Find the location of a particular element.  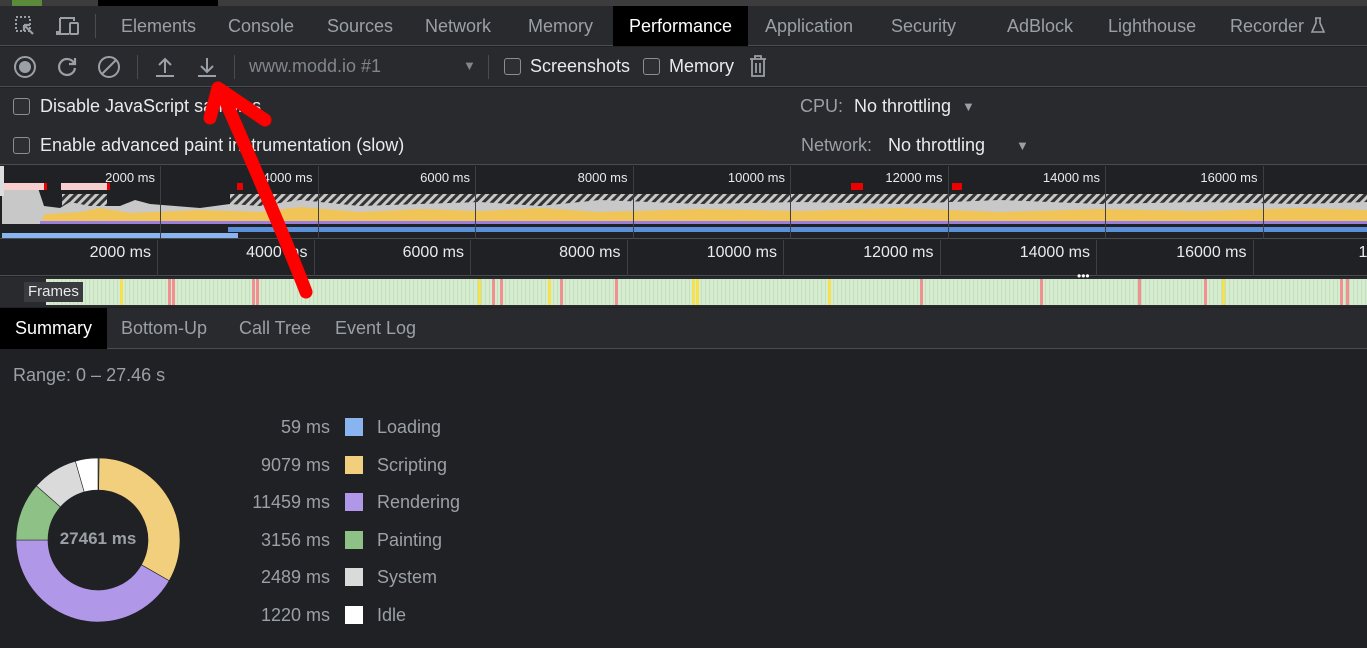

tab-recorder-label: Recorder is located at coordinates (1267, 26).